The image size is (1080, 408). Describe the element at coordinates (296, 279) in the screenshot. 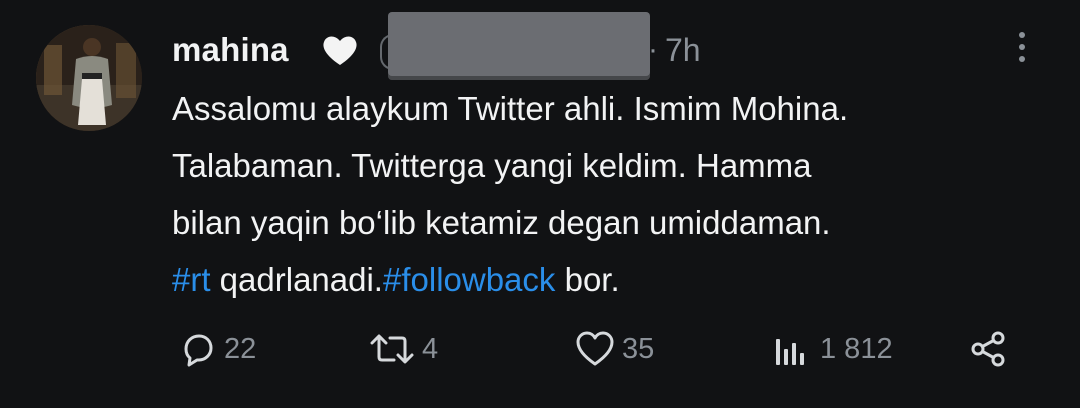

I see `tweet-text-fragment: qadrlanadi.` at that location.